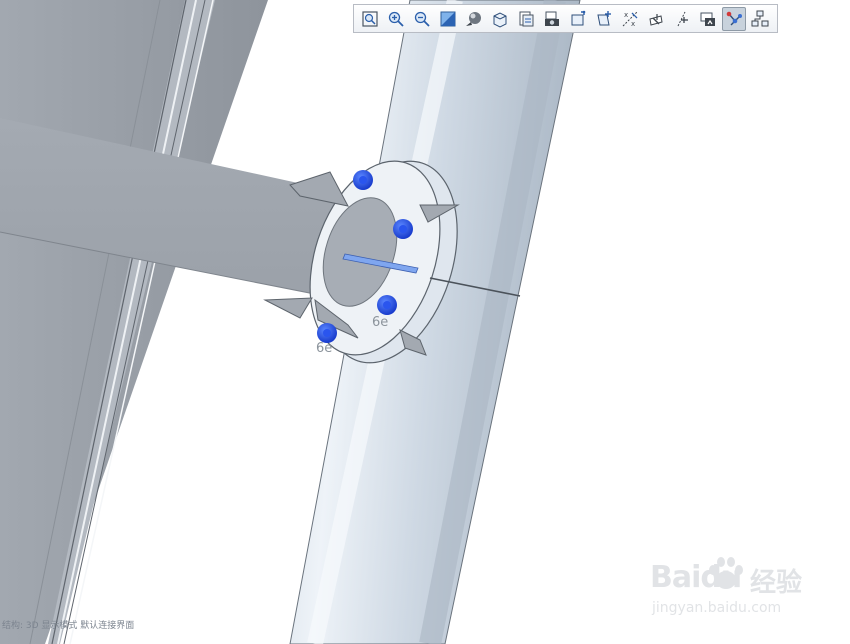  What do you see at coordinates (776, 583) in the screenshot?
I see `watermark-cn: 经验` at bounding box center [776, 583].